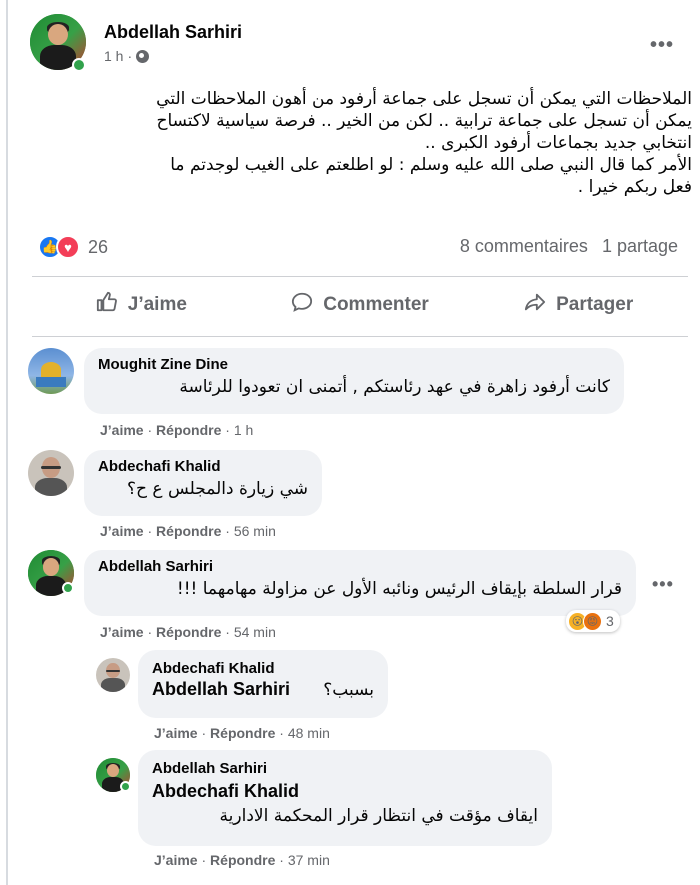  I want to click on post-stats: 8 commentaires 1 partage, so click(569, 246).